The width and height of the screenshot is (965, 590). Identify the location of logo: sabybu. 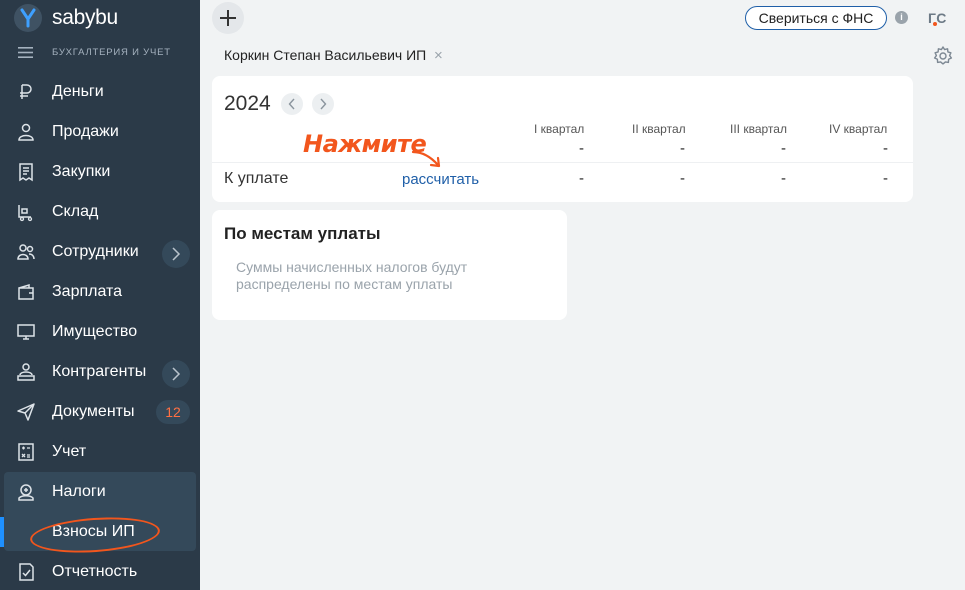
(100, 18).